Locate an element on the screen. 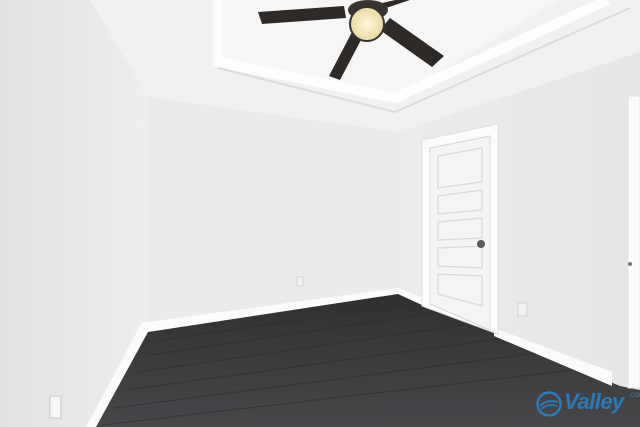  right-door-edge is located at coordinates (633, 242).